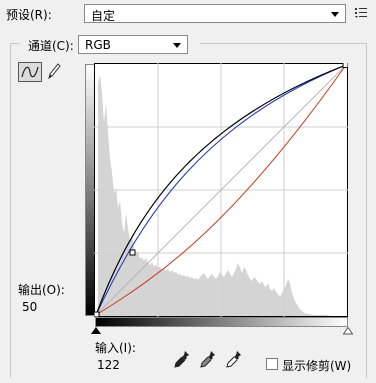  I want to click on black-point-slider, so click(96, 331).